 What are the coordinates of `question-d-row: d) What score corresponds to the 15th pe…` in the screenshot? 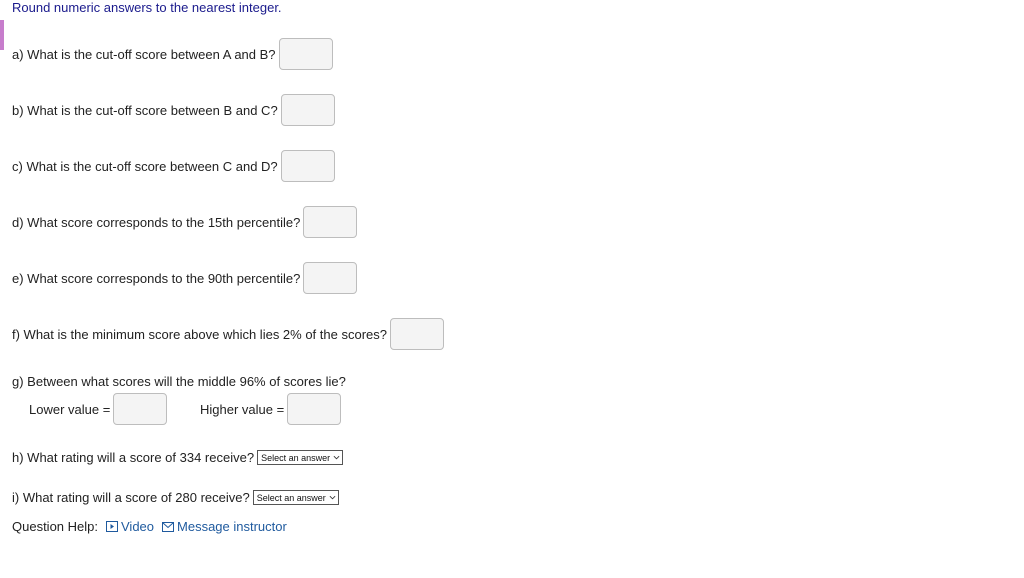 It's located at (185, 222).